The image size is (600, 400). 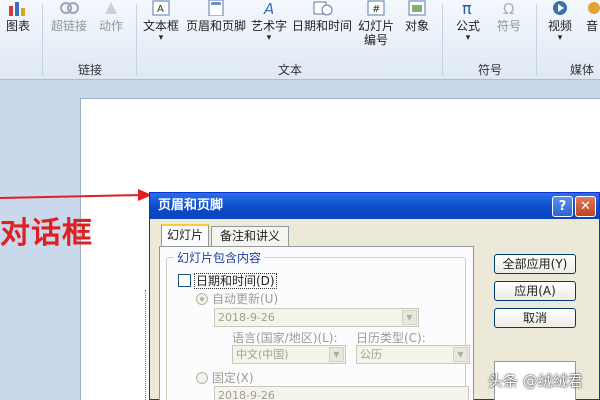 What do you see at coordinates (89, 70) in the screenshot?
I see `group-label-links: 链接` at bounding box center [89, 70].